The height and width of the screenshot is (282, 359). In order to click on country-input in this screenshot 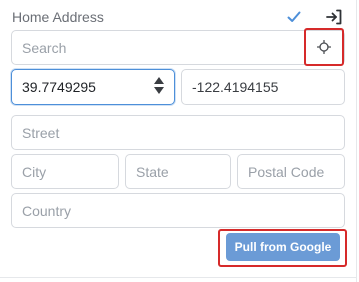, I will do `click(178, 210)`.